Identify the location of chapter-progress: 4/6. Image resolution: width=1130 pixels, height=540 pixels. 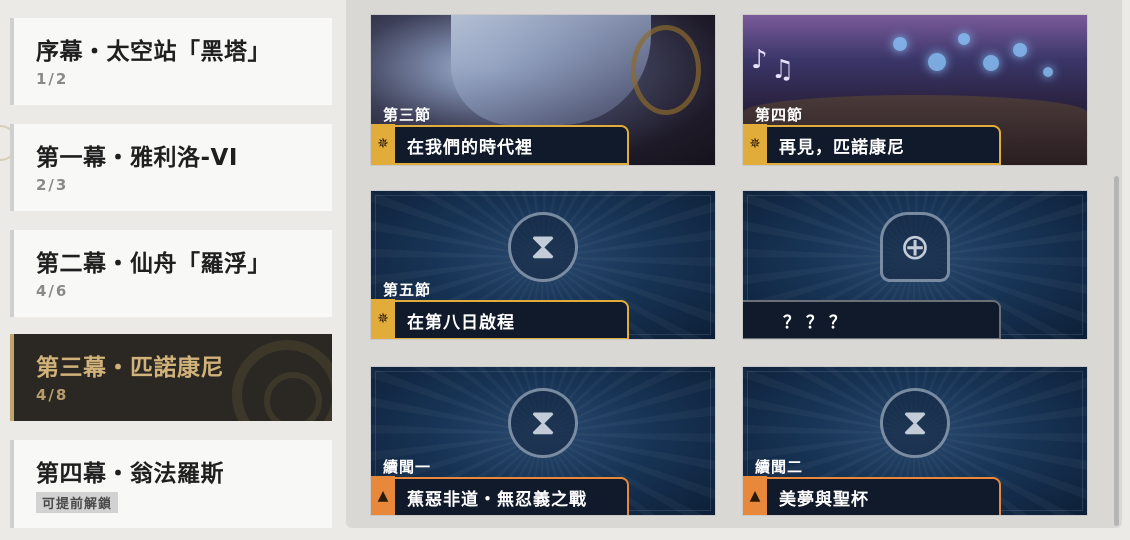
(52, 291).